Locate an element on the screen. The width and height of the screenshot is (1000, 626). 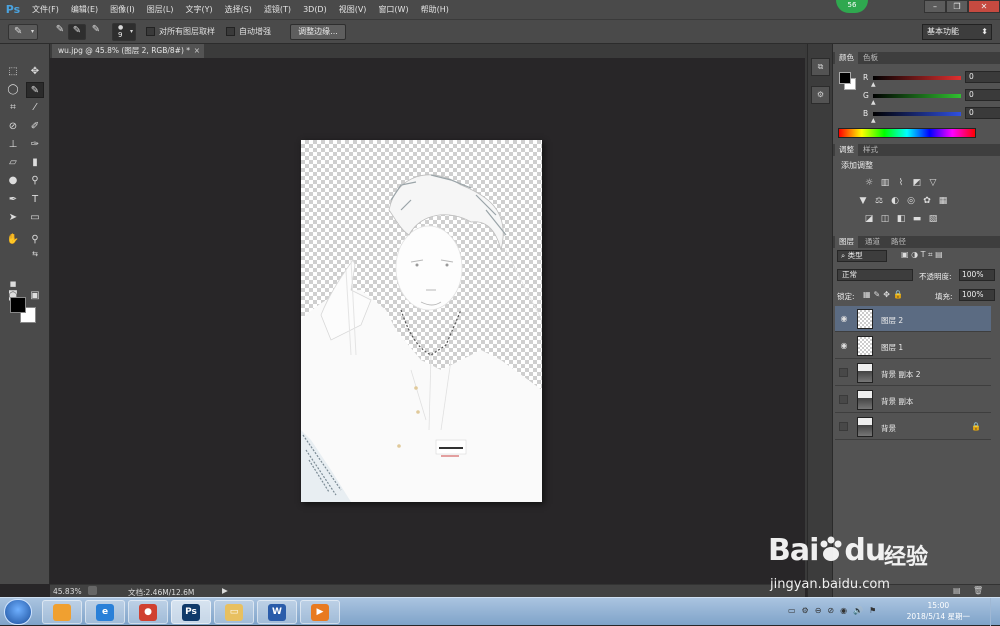
hand-tool-icon: ✋ is located at coordinates (13, 240).